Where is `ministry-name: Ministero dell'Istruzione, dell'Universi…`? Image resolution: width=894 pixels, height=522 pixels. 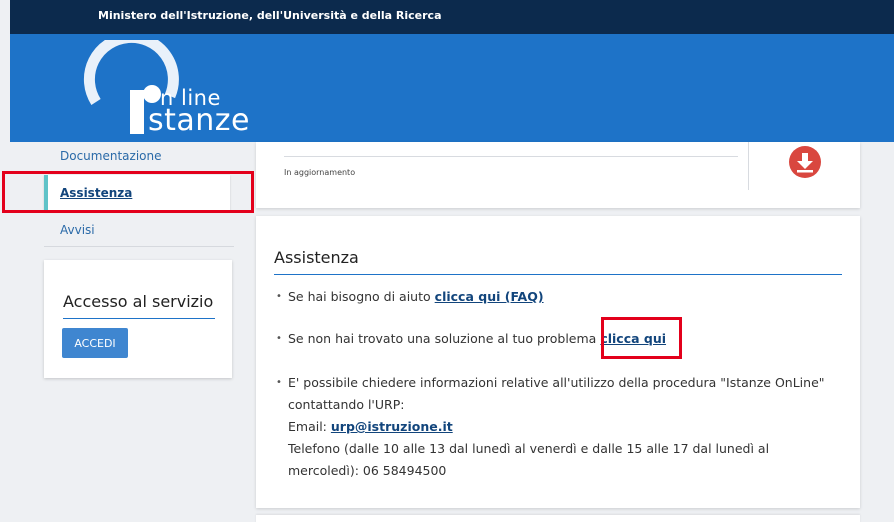
ministry-name: Ministero dell'Istruzione, dell'Universi… is located at coordinates (270, 15).